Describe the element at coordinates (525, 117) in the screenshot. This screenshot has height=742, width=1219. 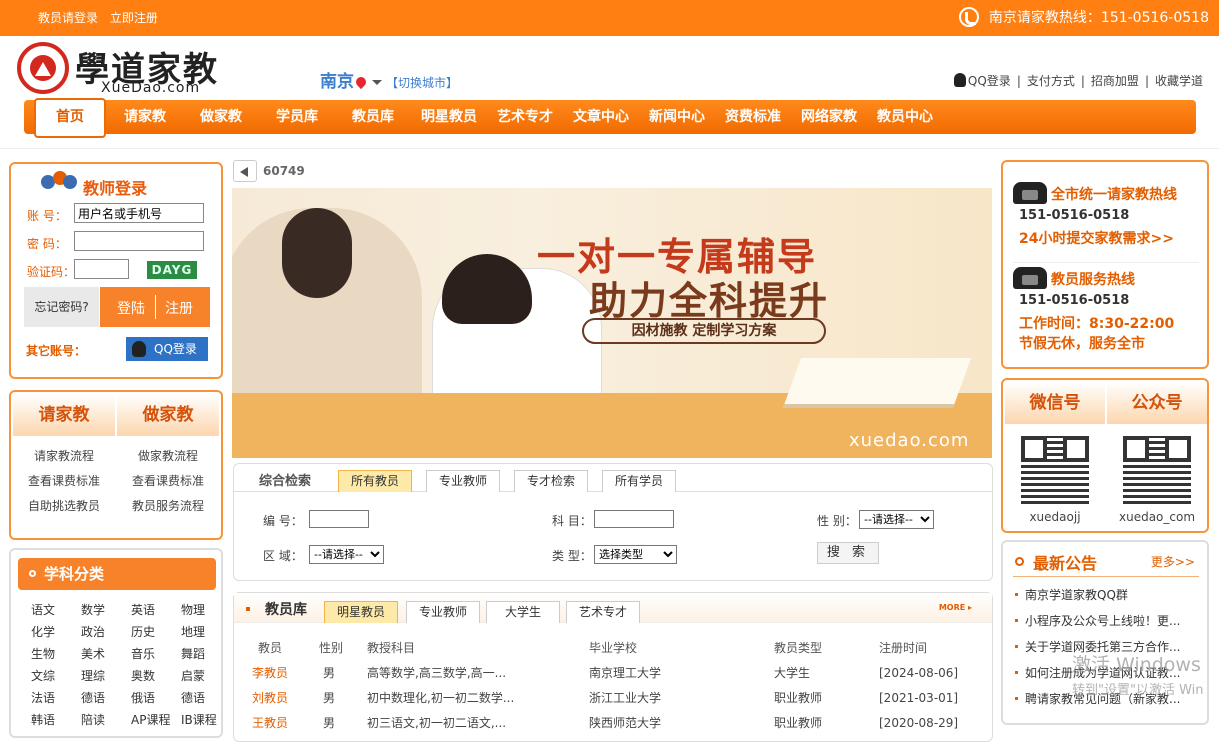
I see `nav-art-talents: 艺术专才` at that location.